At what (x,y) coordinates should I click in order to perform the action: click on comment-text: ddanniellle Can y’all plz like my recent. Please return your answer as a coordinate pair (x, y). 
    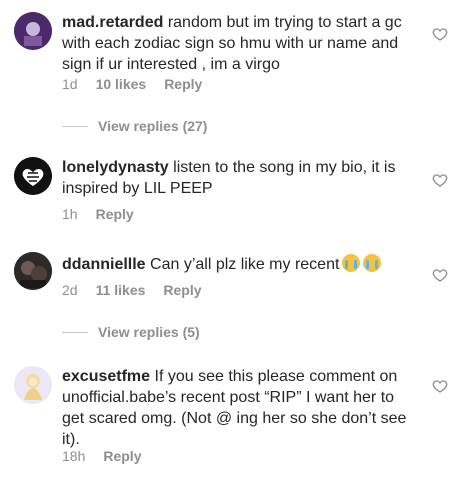
    Looking at the image, I should click on (240, 264).